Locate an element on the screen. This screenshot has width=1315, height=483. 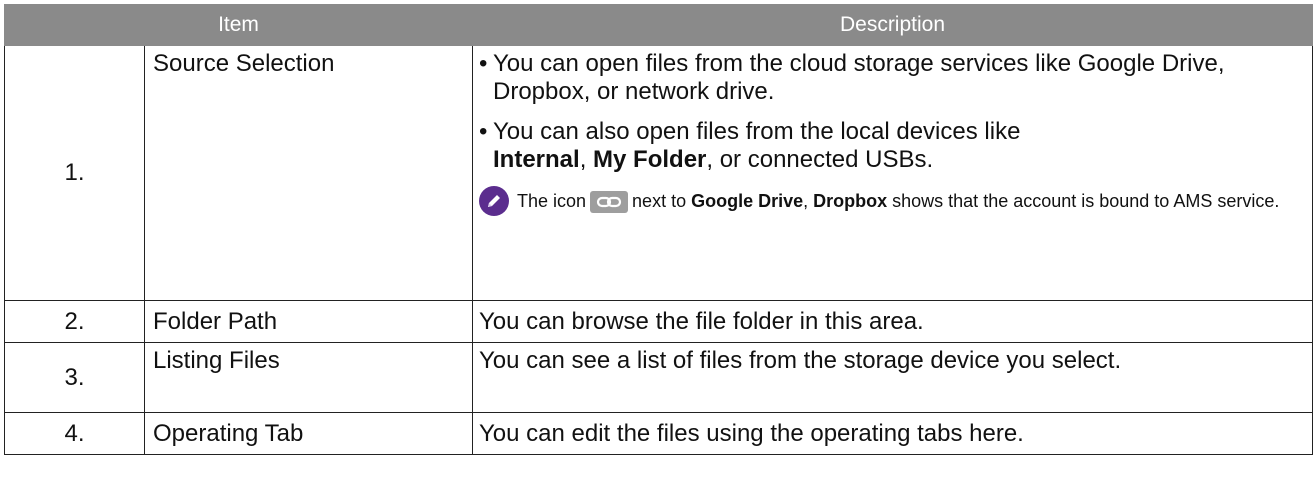
row-item: Folder Path is located at coordinates (308, 321).